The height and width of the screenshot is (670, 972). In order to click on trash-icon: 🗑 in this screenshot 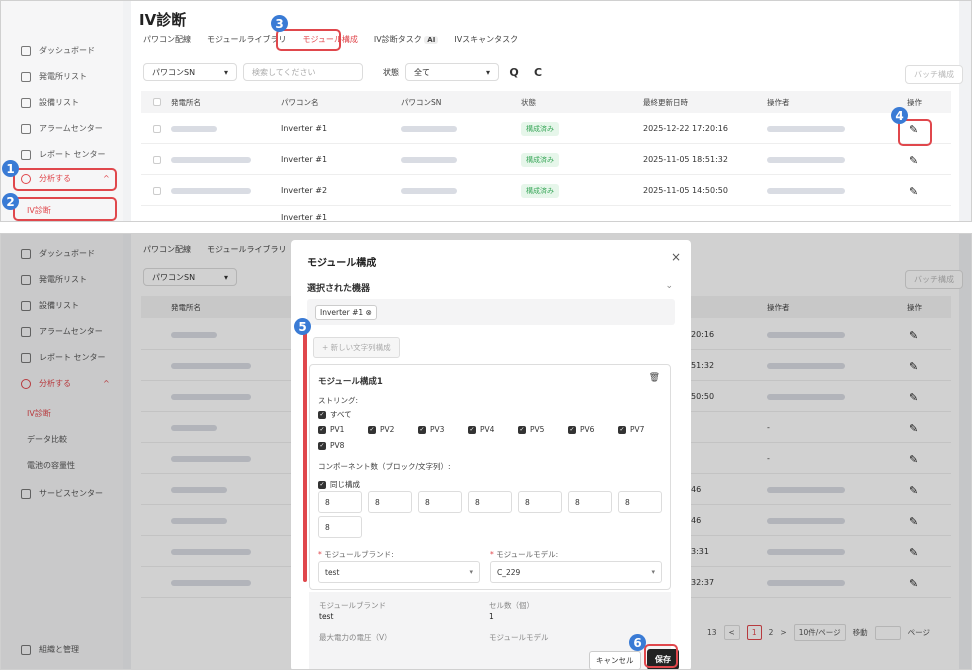, I will do `click(654, 378)`.